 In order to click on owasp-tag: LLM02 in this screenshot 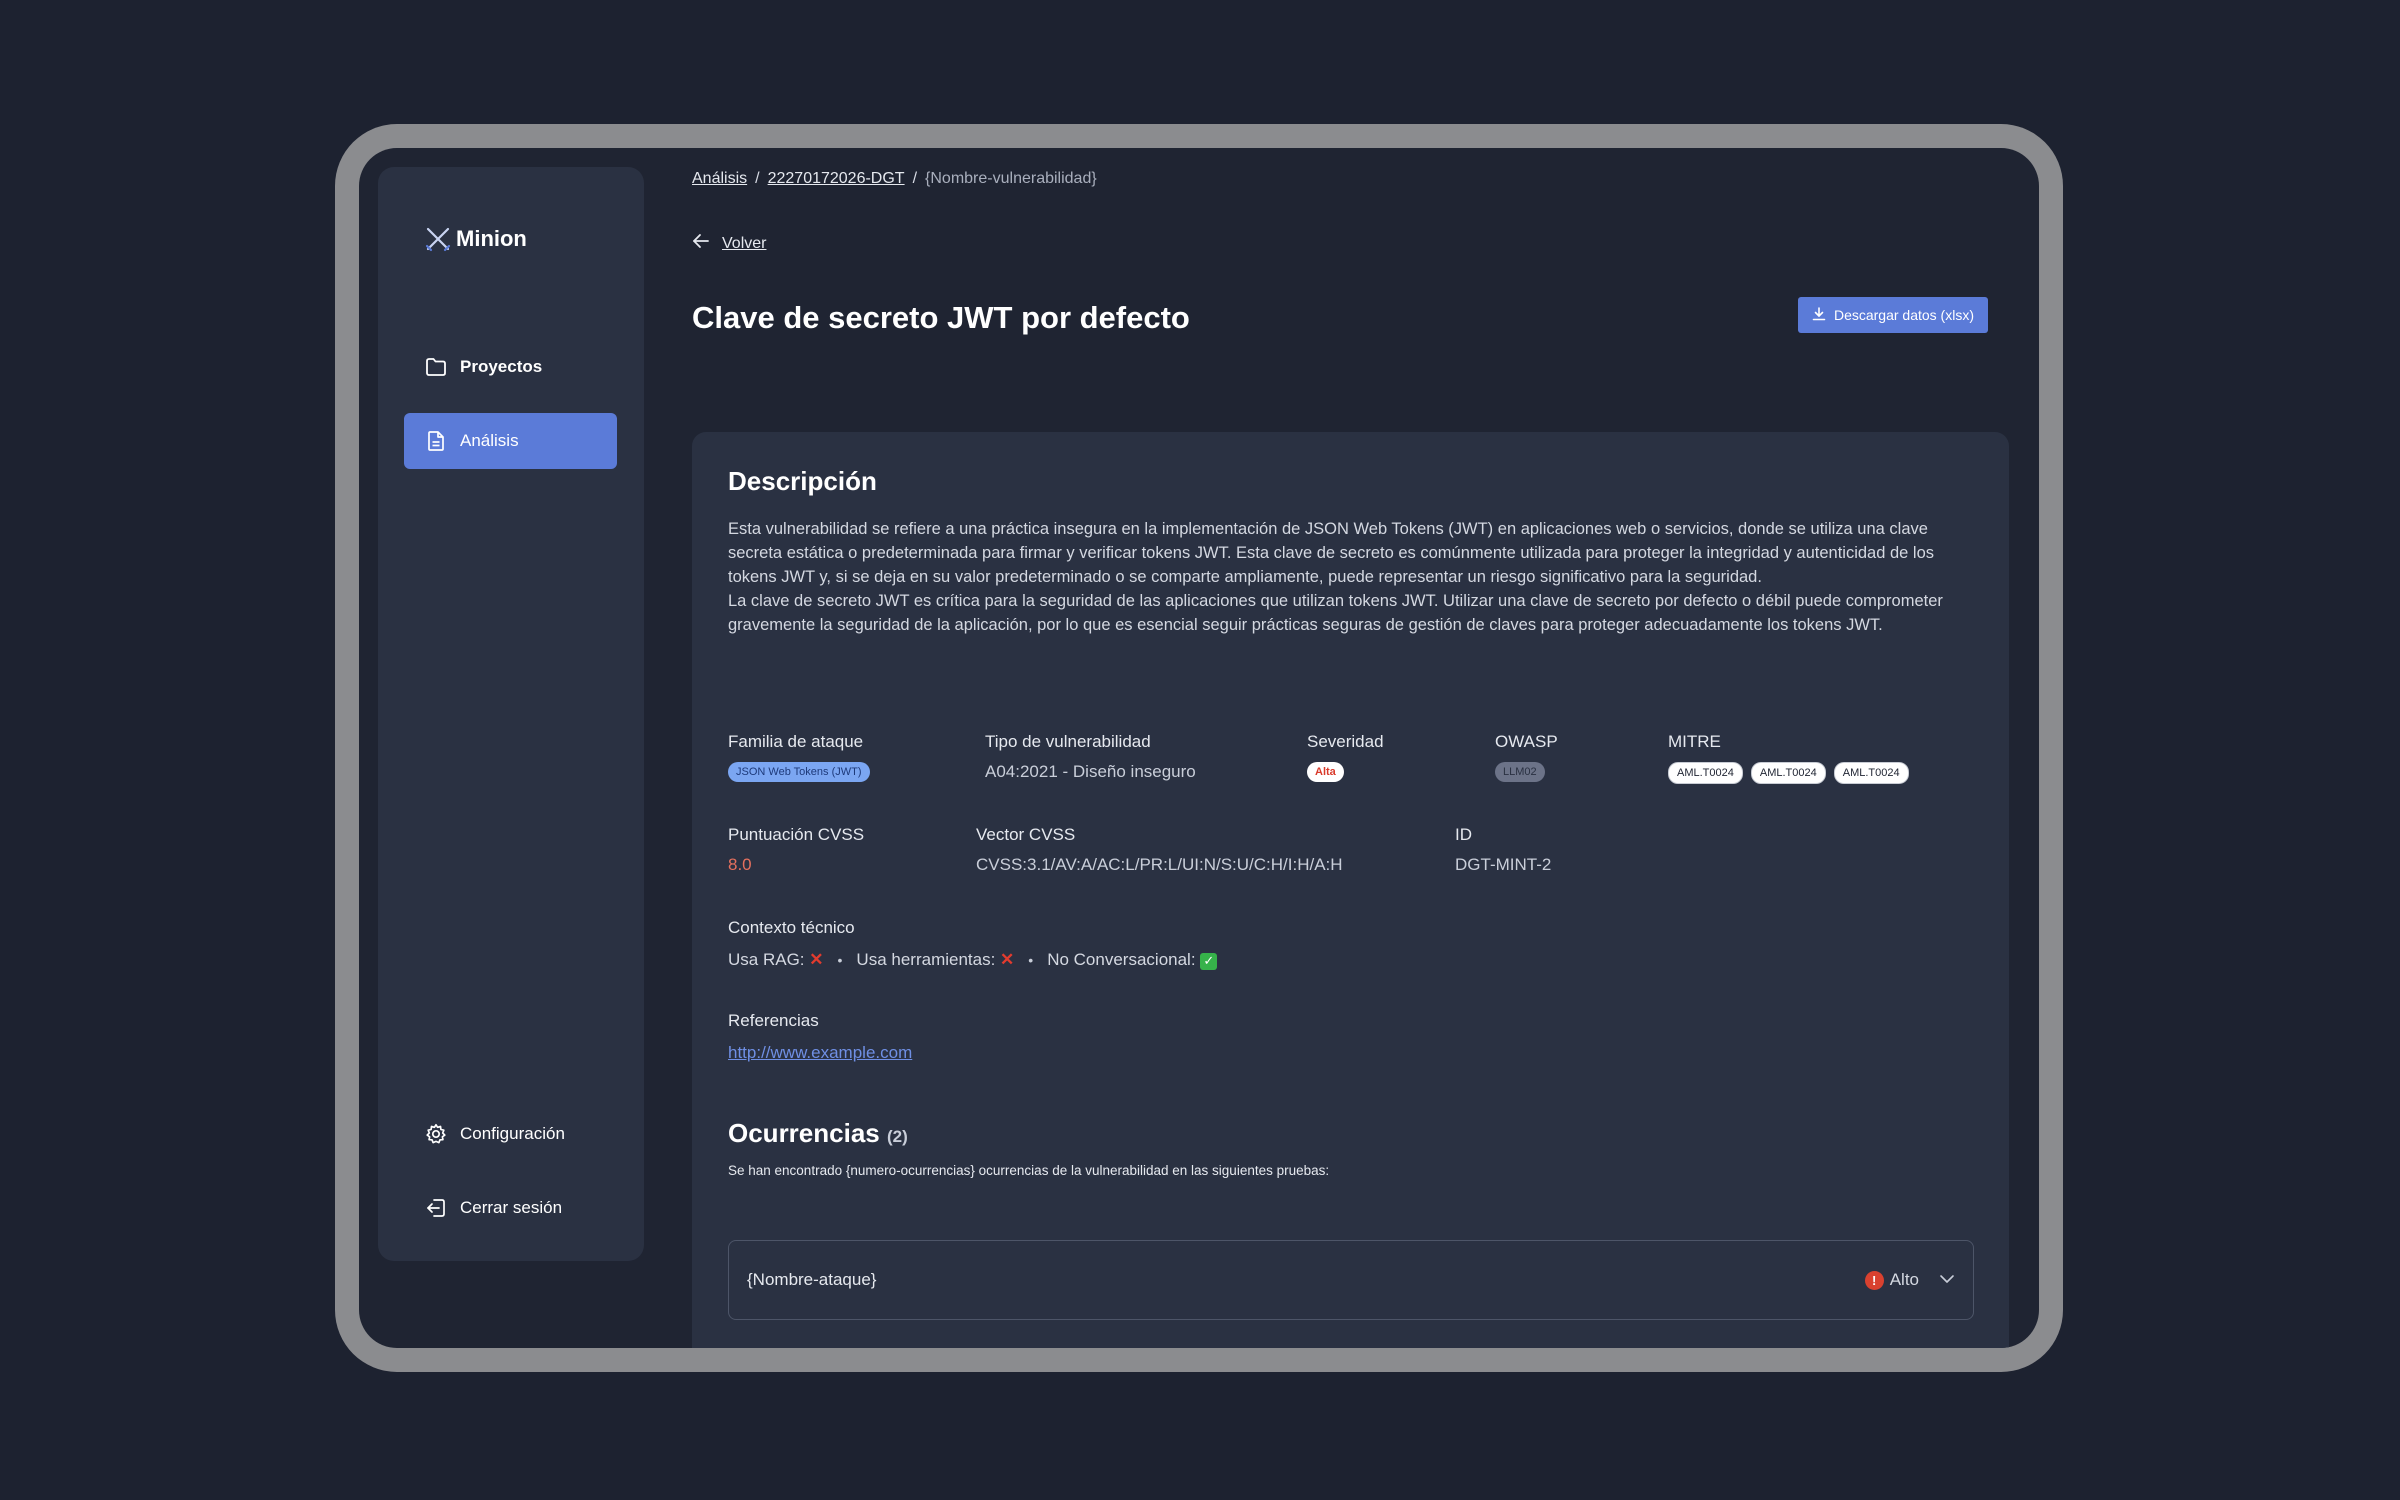, I will do `click(1520, 772)`.